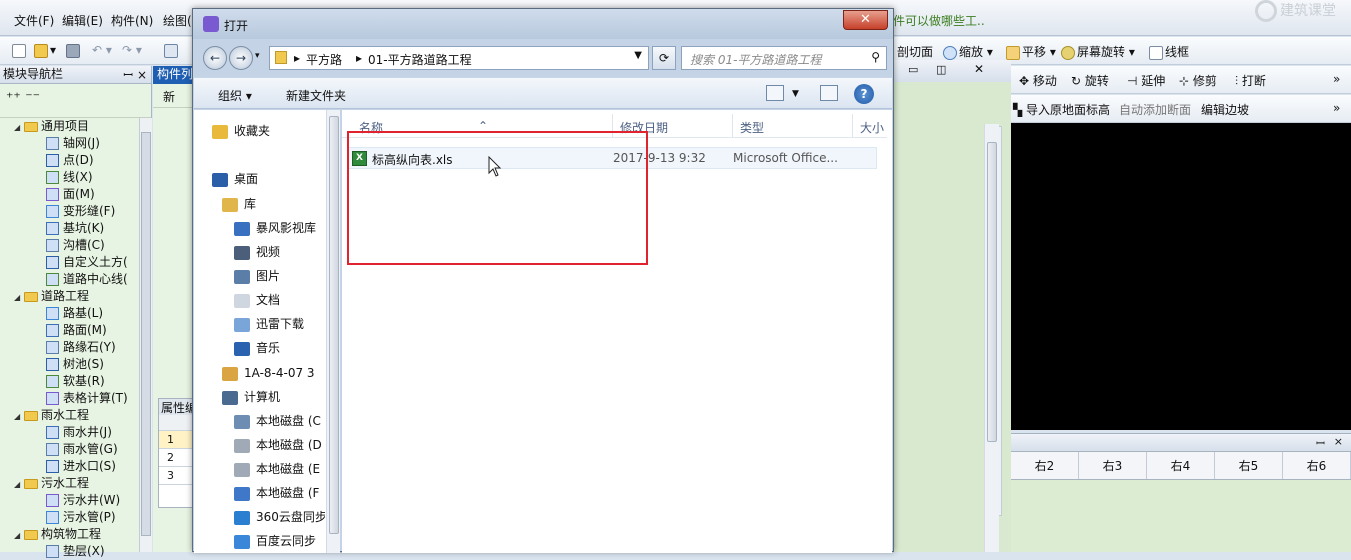 The width and height of the screenshot is (1351, 560). I want to click on import-ground-elevation-button: ▚ 导入原地面标高, so click(1061, 109).